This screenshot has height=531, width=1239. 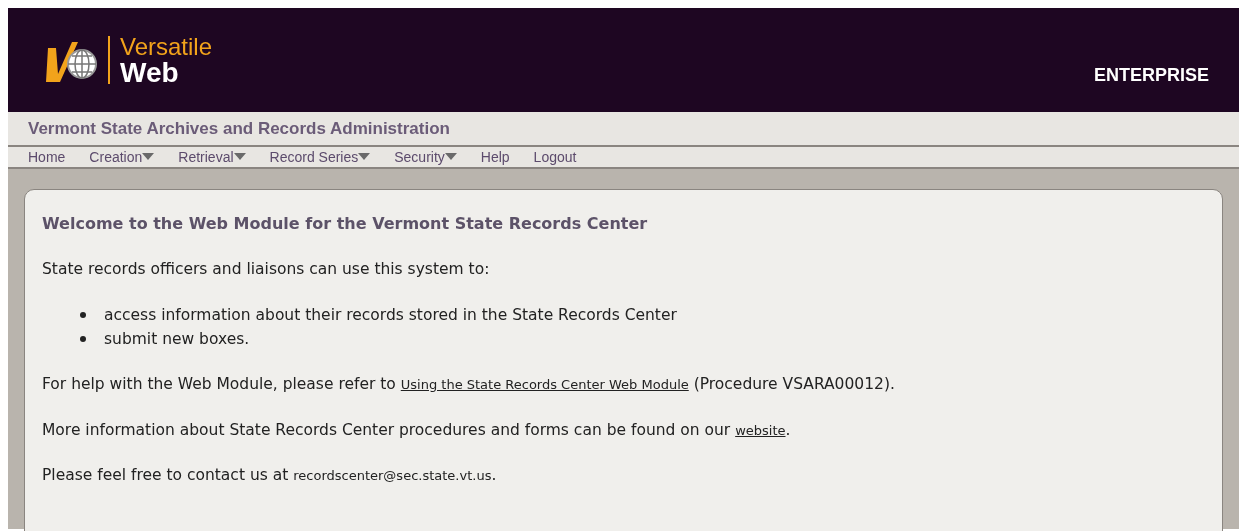 I want to click on logo-subtitle: Web, so click(x=150, y=73).